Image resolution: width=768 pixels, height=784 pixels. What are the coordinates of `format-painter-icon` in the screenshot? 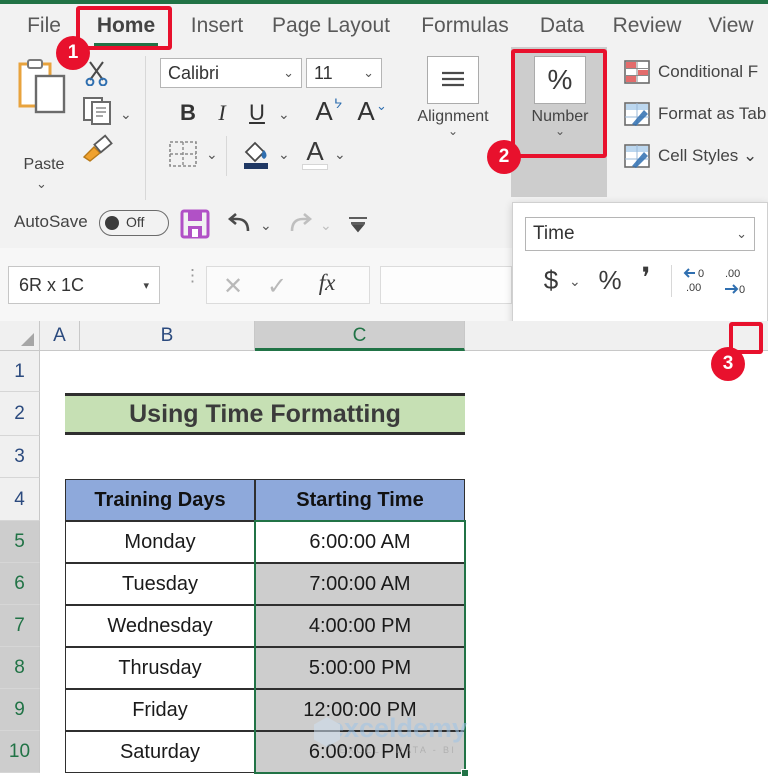 It's located at (97, 148).